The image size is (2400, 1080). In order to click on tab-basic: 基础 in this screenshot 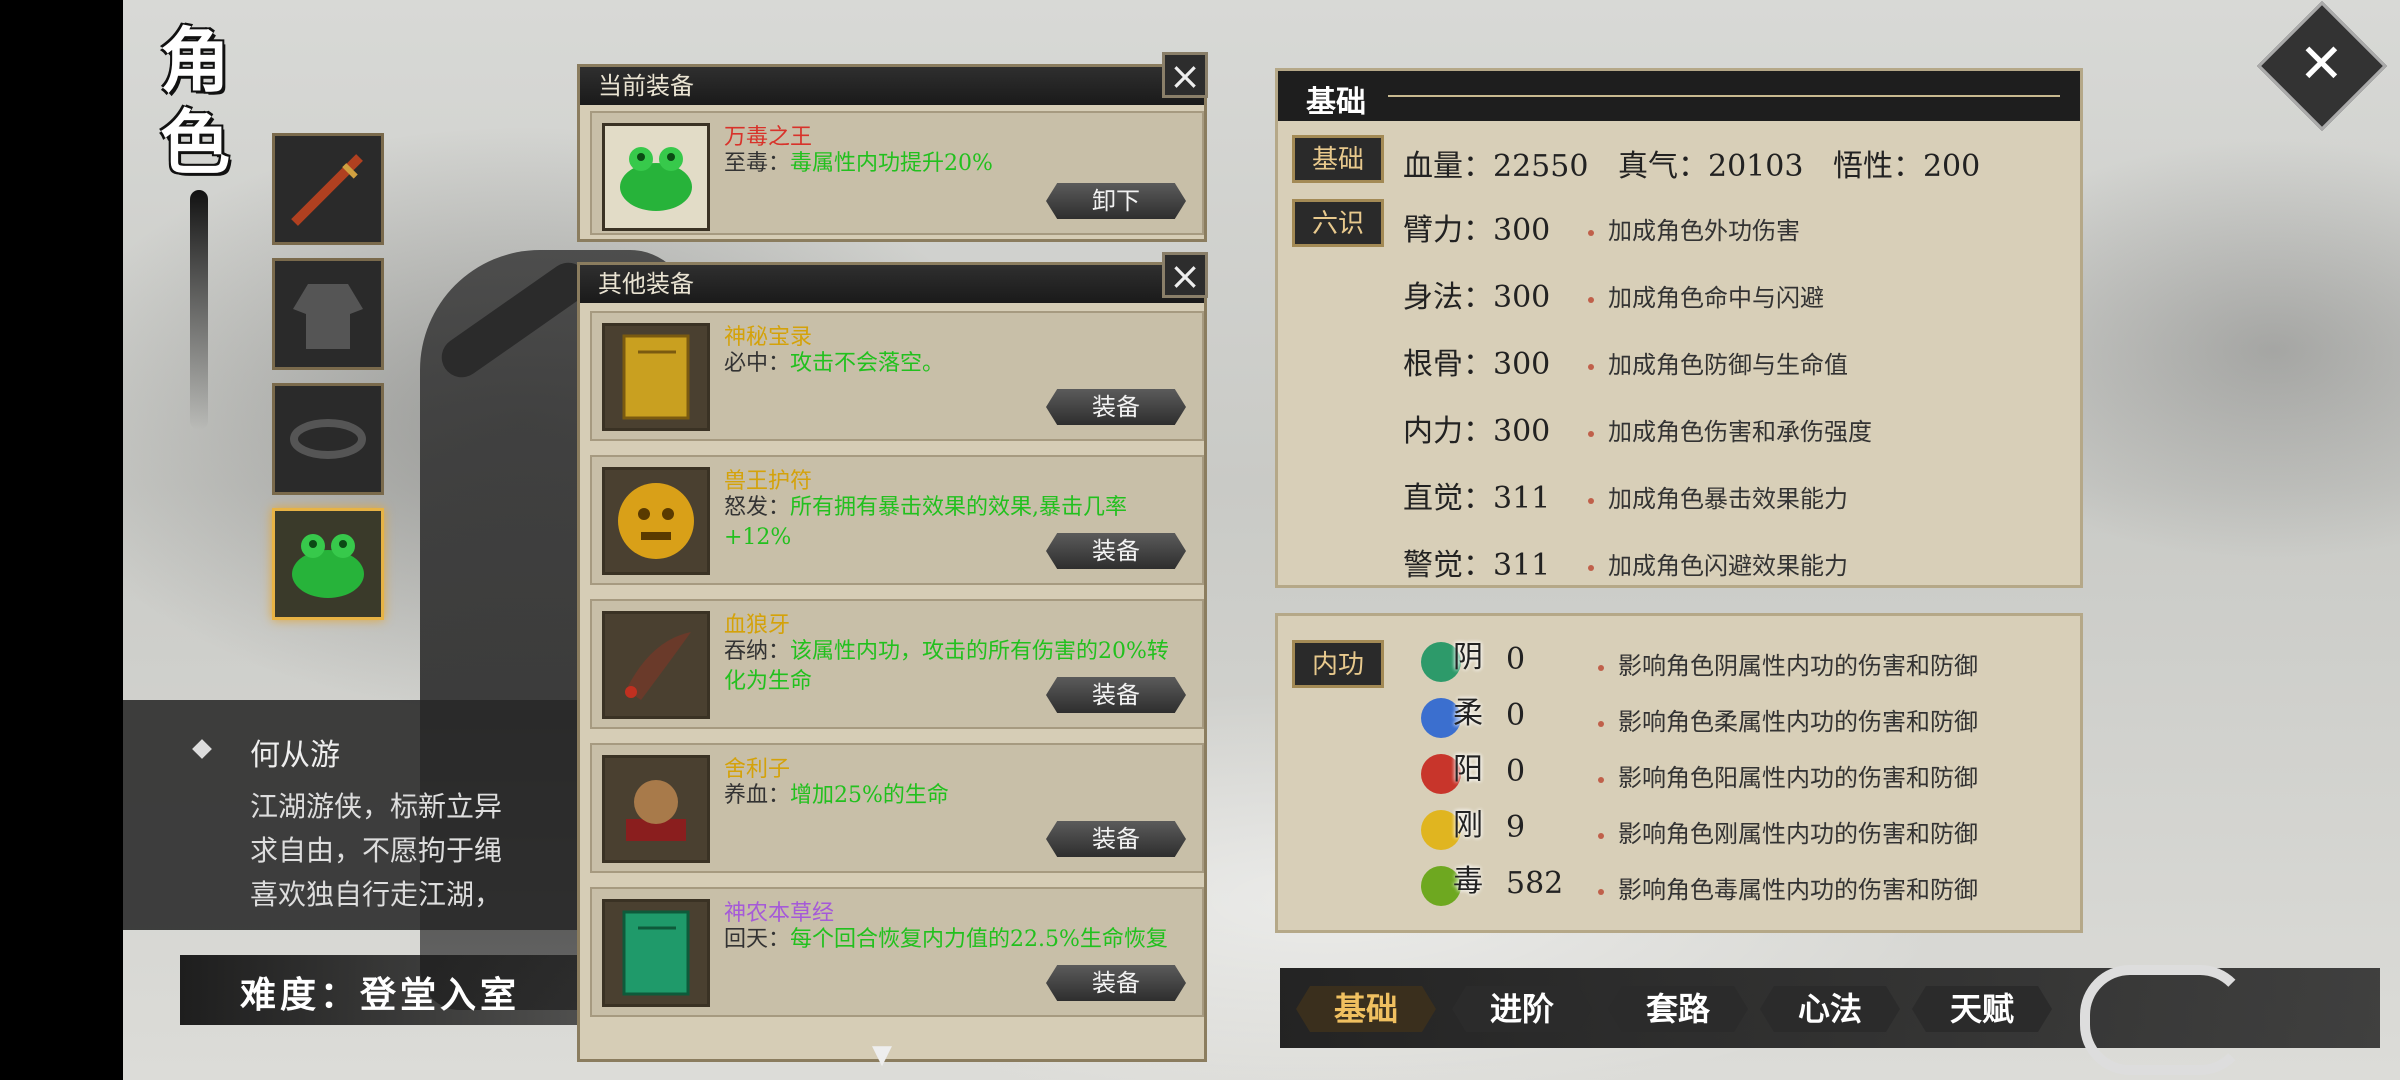, I will do `click(1366, 1009)`.